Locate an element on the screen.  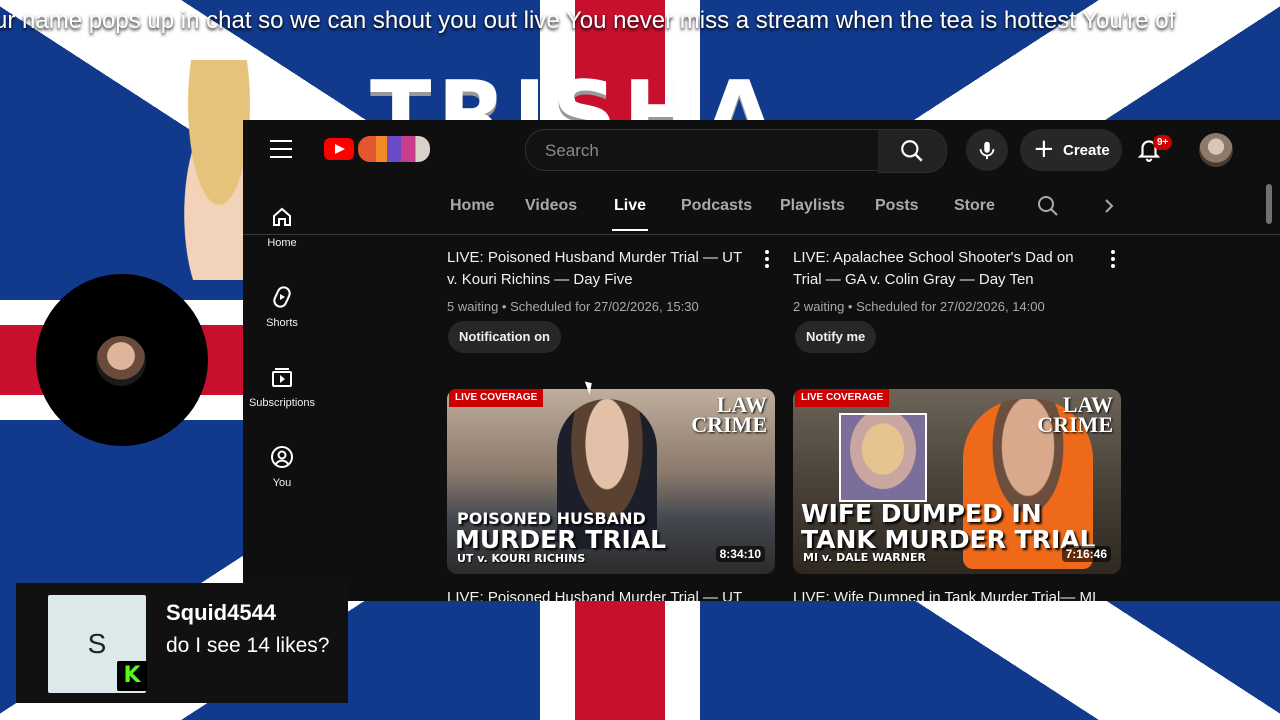
sidebar-item-you: You is located at coordinates (282, 469).